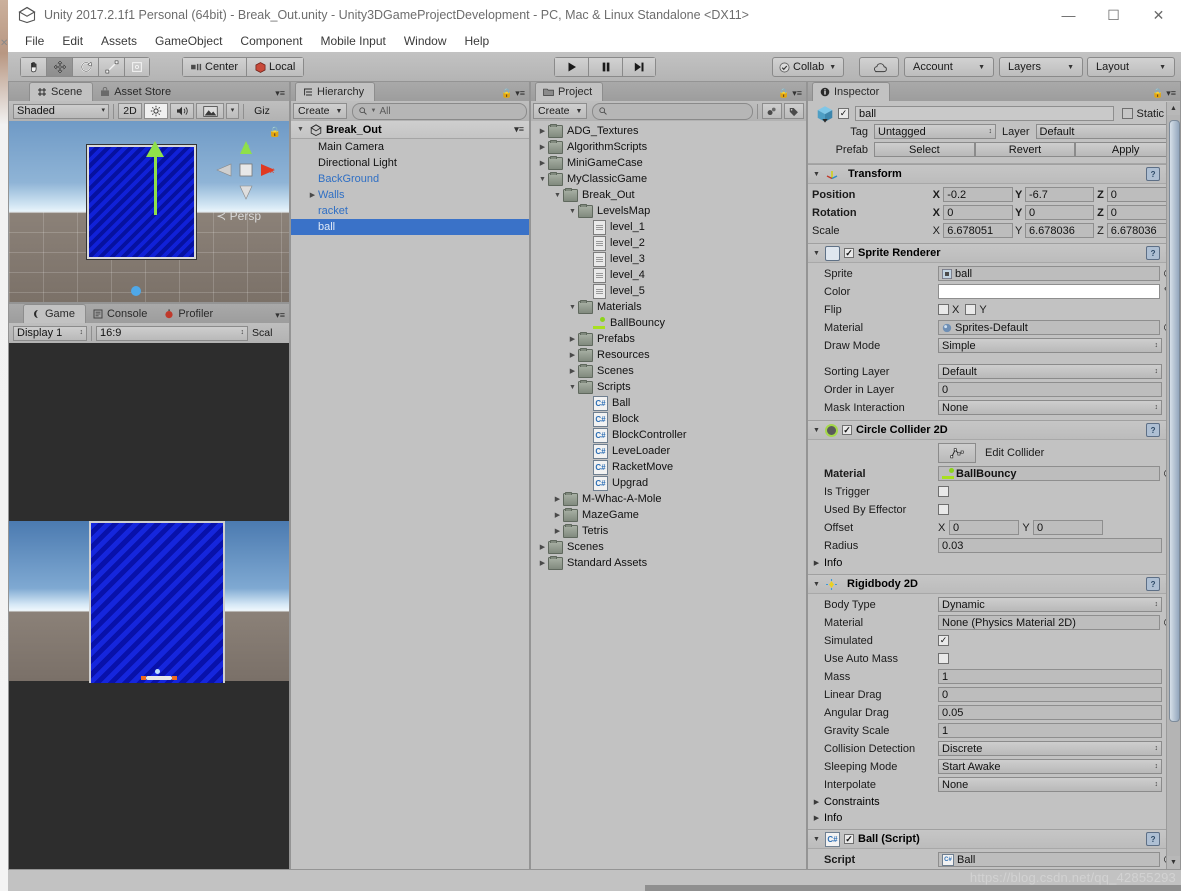  Describe the element at coordinates (1068, 527) in the screenshot. I see `cc-offset-y-input: 0` at that location.